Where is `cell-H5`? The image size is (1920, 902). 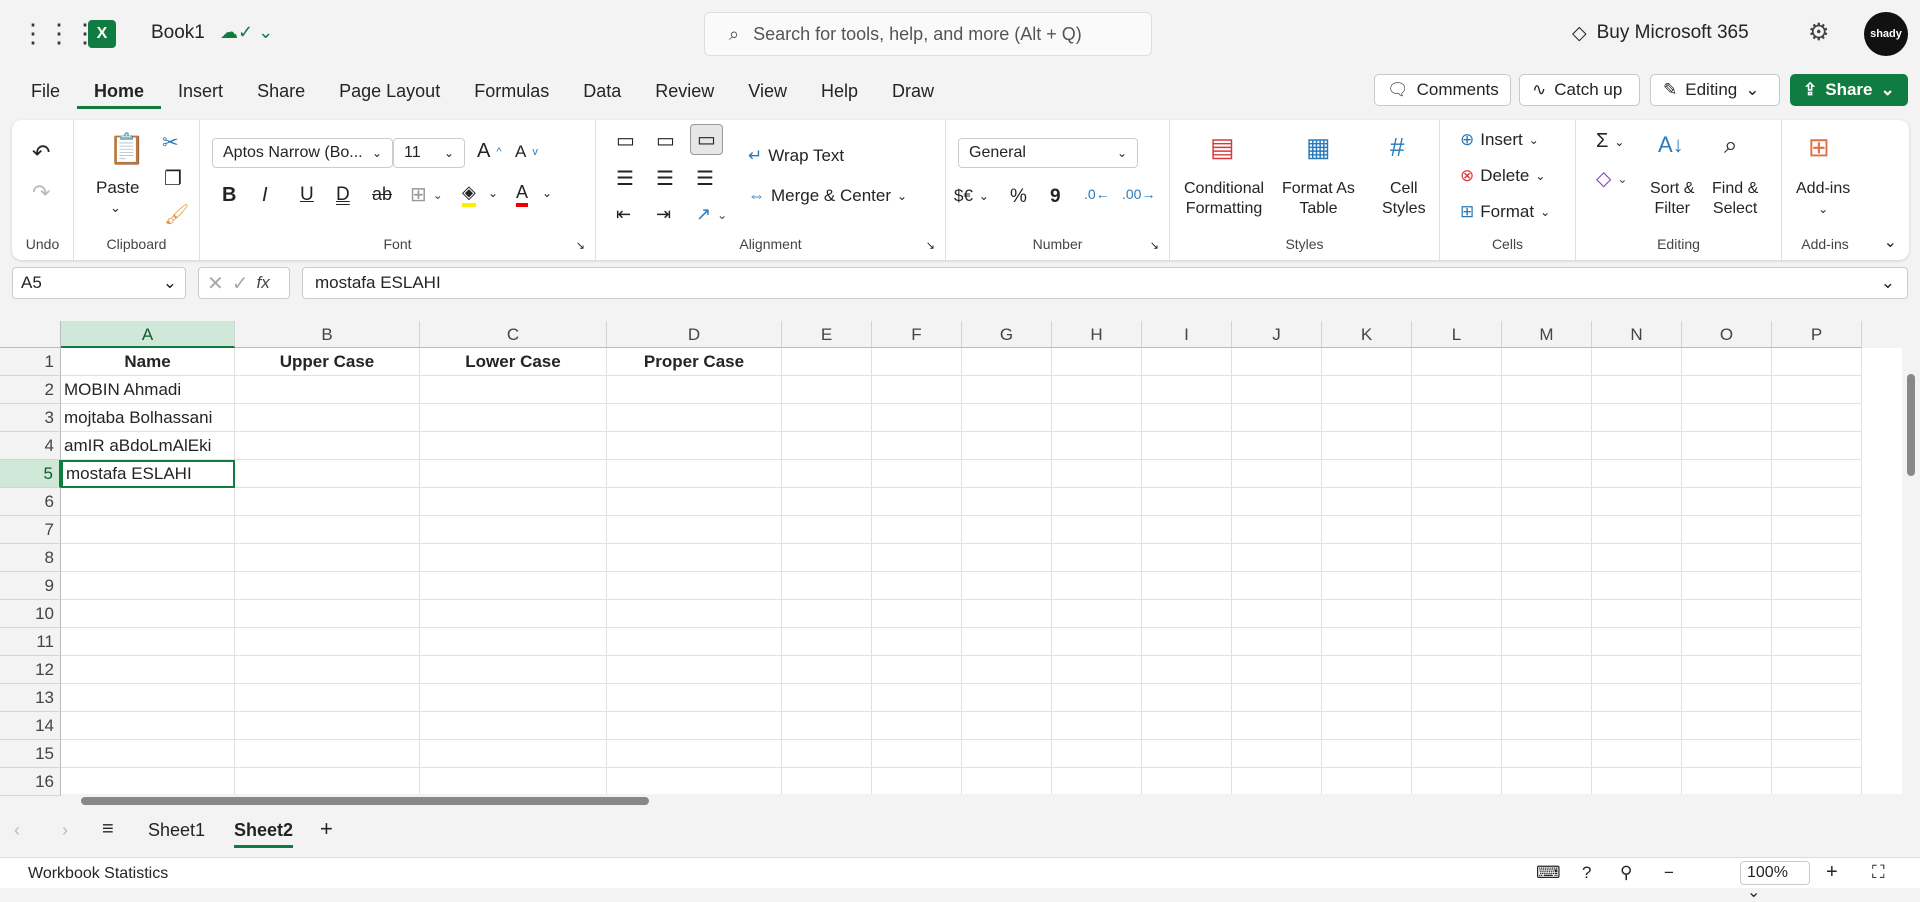 cell-H5 is located at coordinates (1097, 474).